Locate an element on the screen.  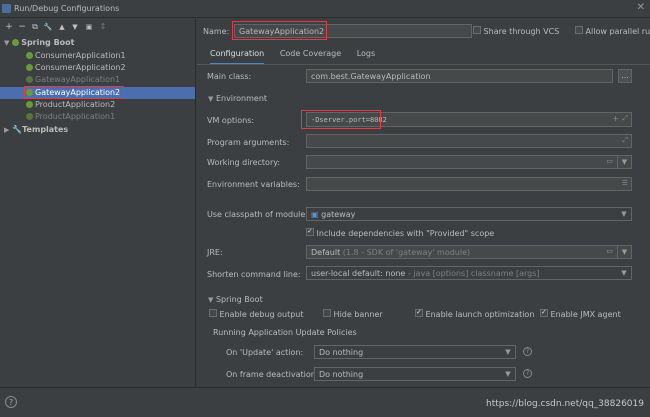
environment-section: ▼ Environment is located at coordinates (237, 98).